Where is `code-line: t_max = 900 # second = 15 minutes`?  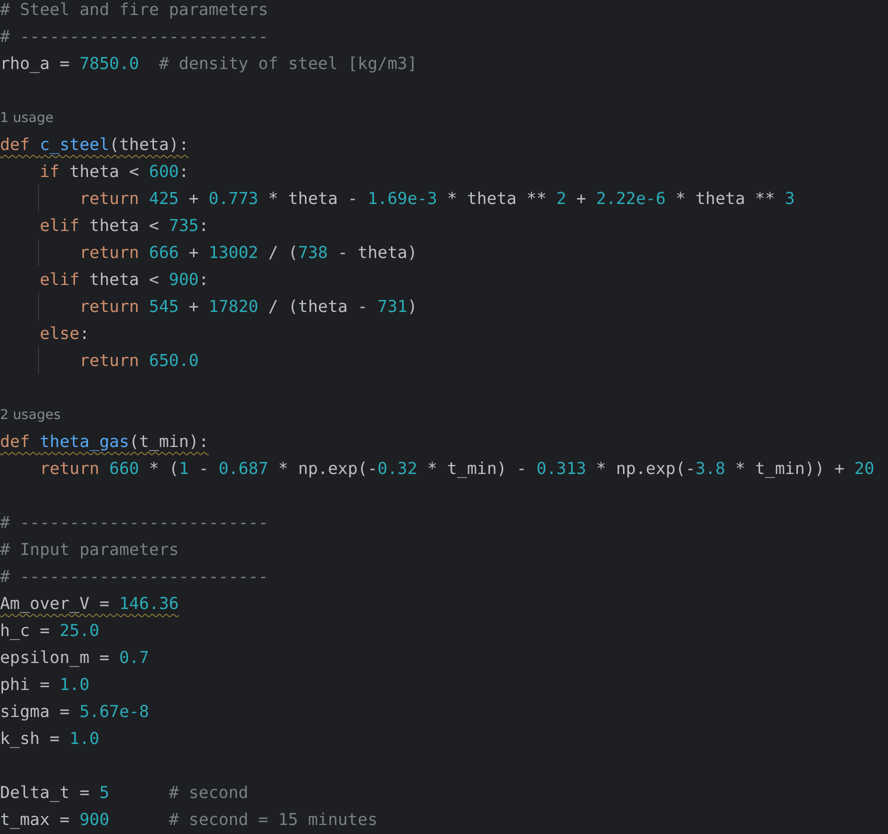 code-line: t_max = 900 # second = 15 minutes is located at coordinates (189, 819).